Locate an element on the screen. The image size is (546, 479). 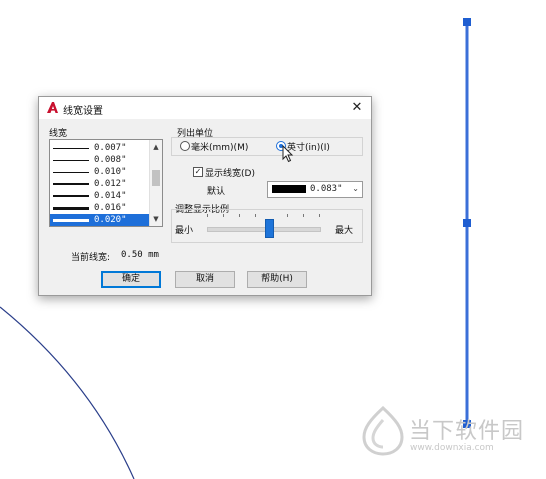
display-lineweight-label: 显示线宽(D) is located at coordinates (230, 172).